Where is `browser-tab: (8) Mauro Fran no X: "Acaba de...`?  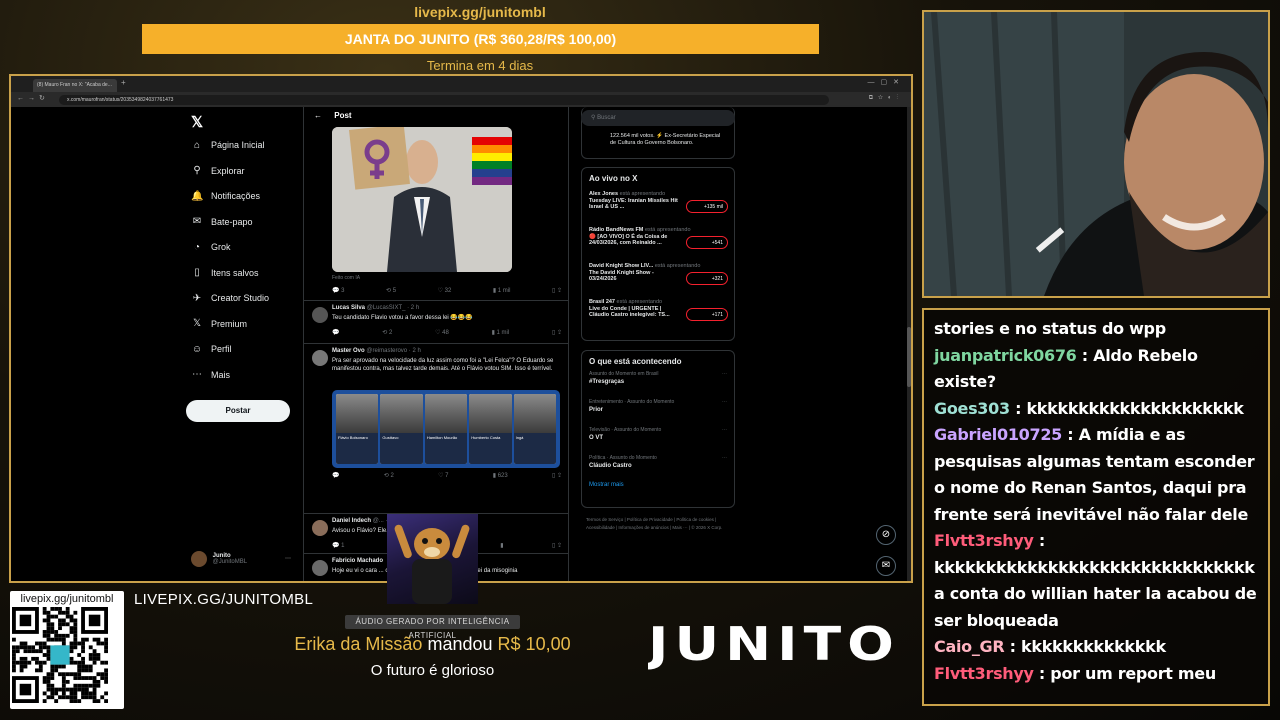
browser-tab: (8) Mauro Fran no X: "Acaba de... is located at coordinates (75, 85).